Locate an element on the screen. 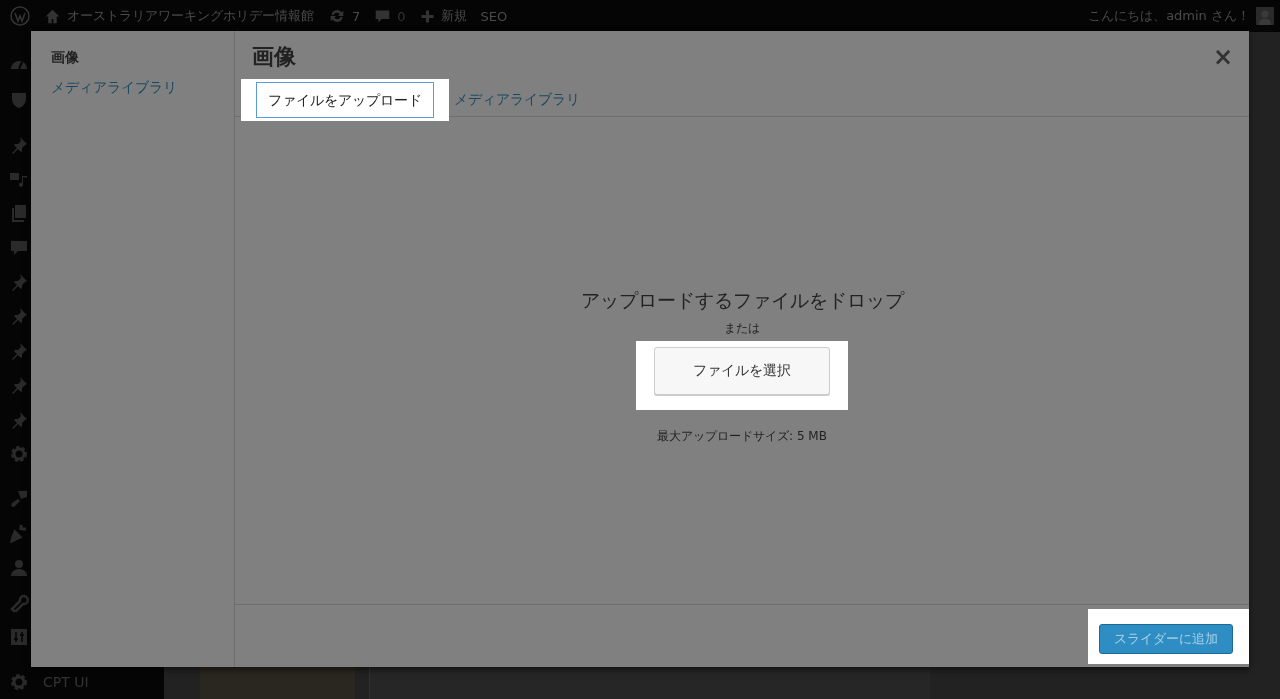 Image resolution: width=1280 pixels, height=699 pixels. new-label: 新規 is located at coordinates (453, 16).